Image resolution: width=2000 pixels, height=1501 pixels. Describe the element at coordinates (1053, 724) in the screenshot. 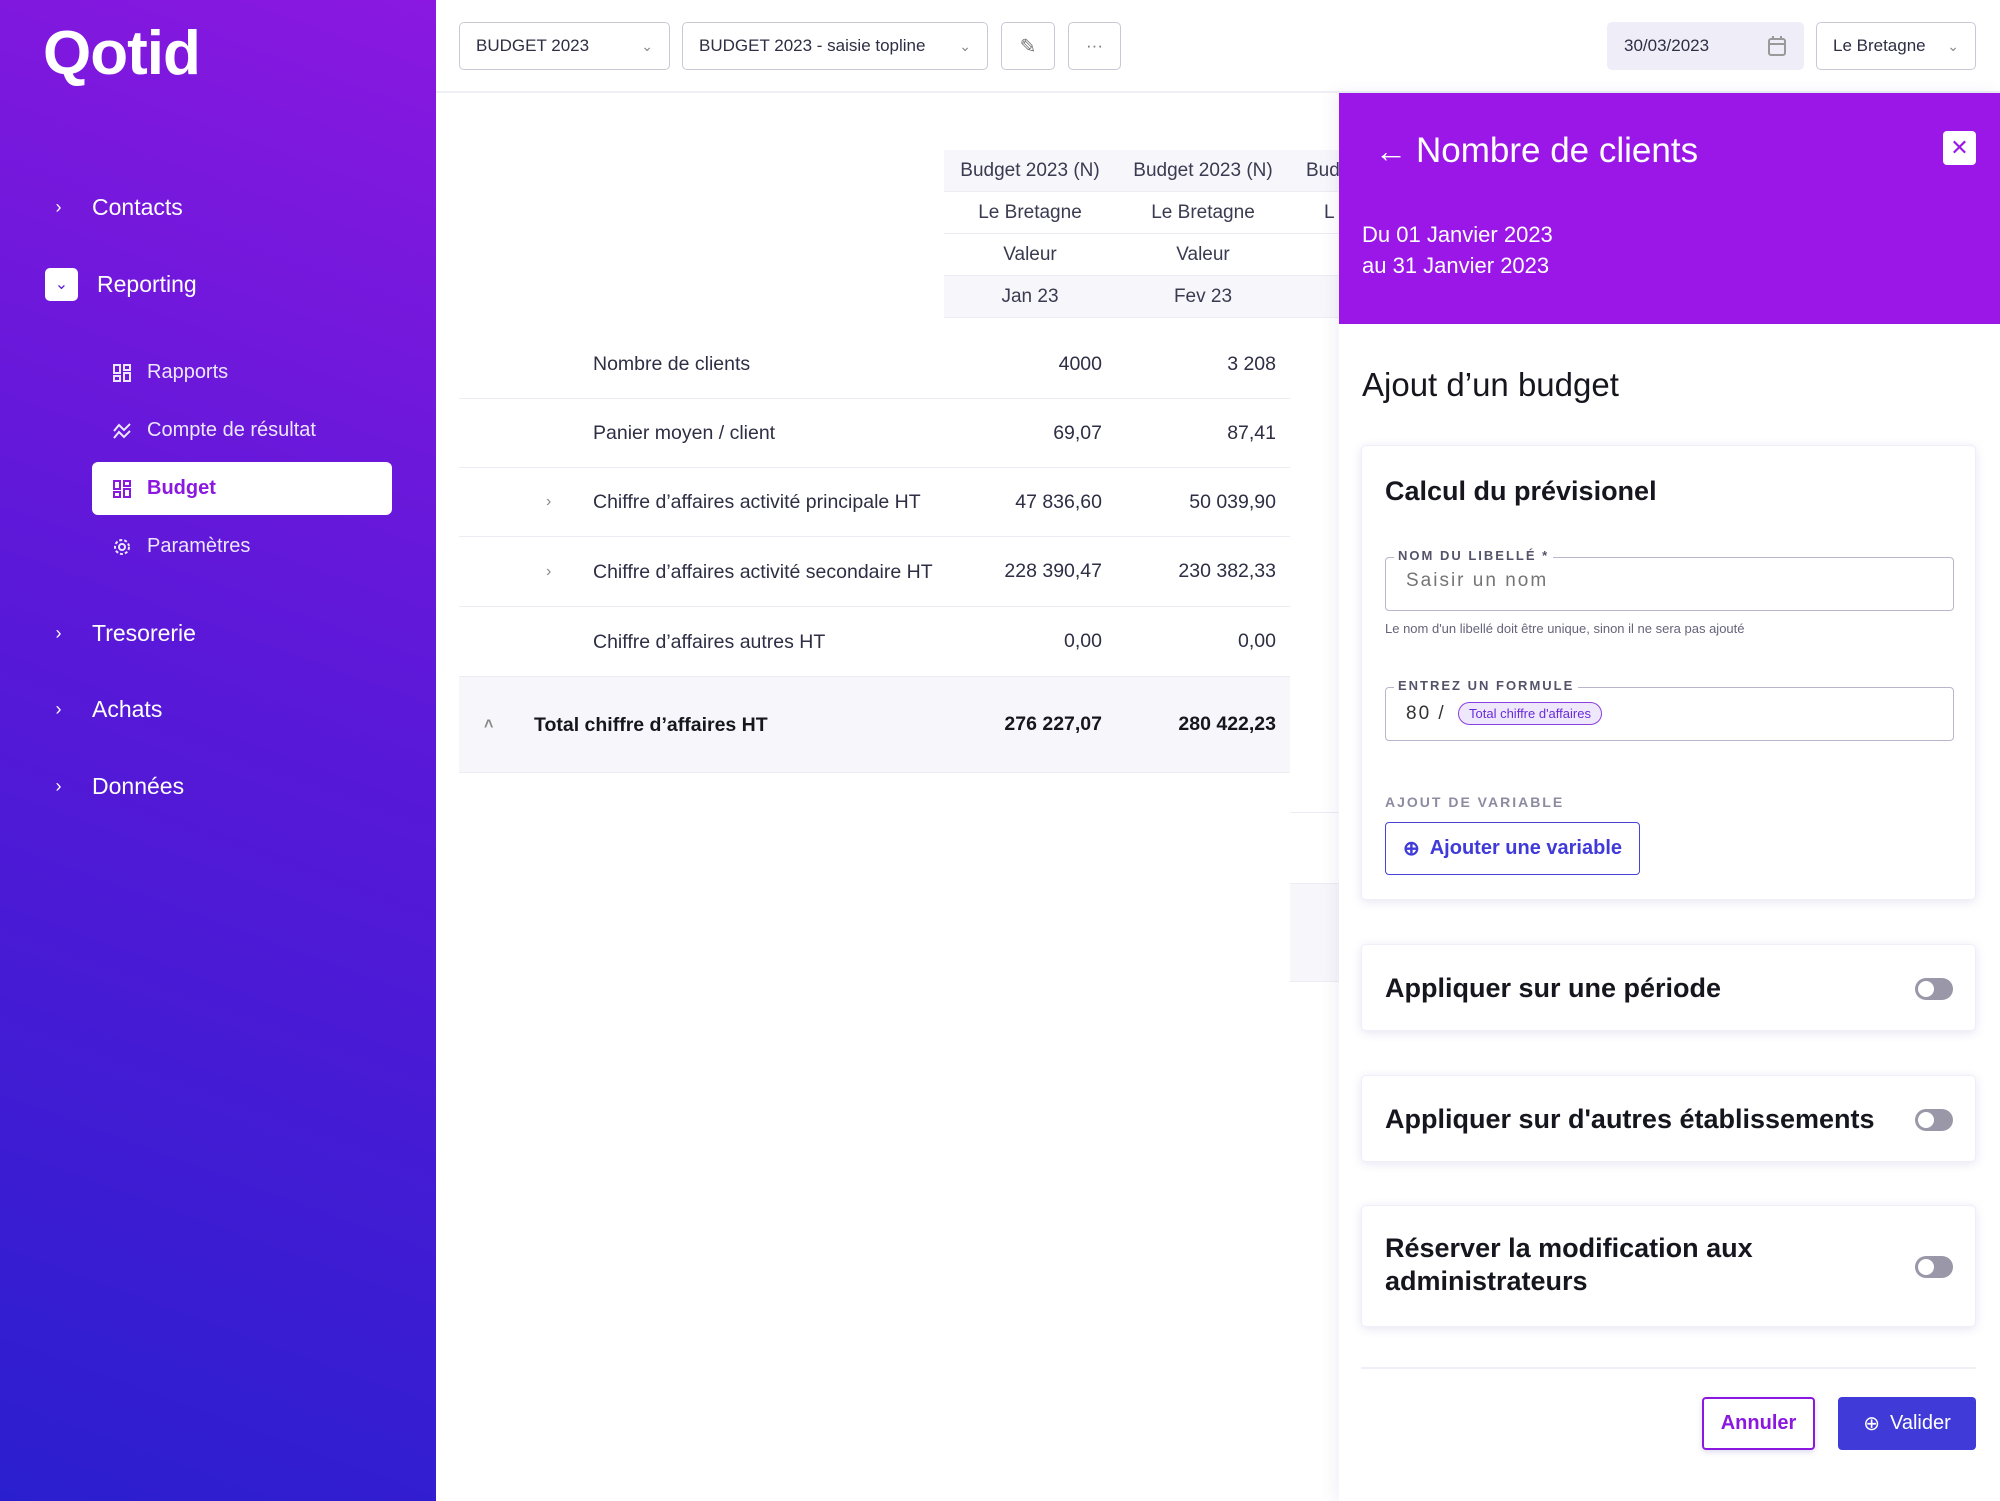

I see `cell-value: 276 227,07` at that location.